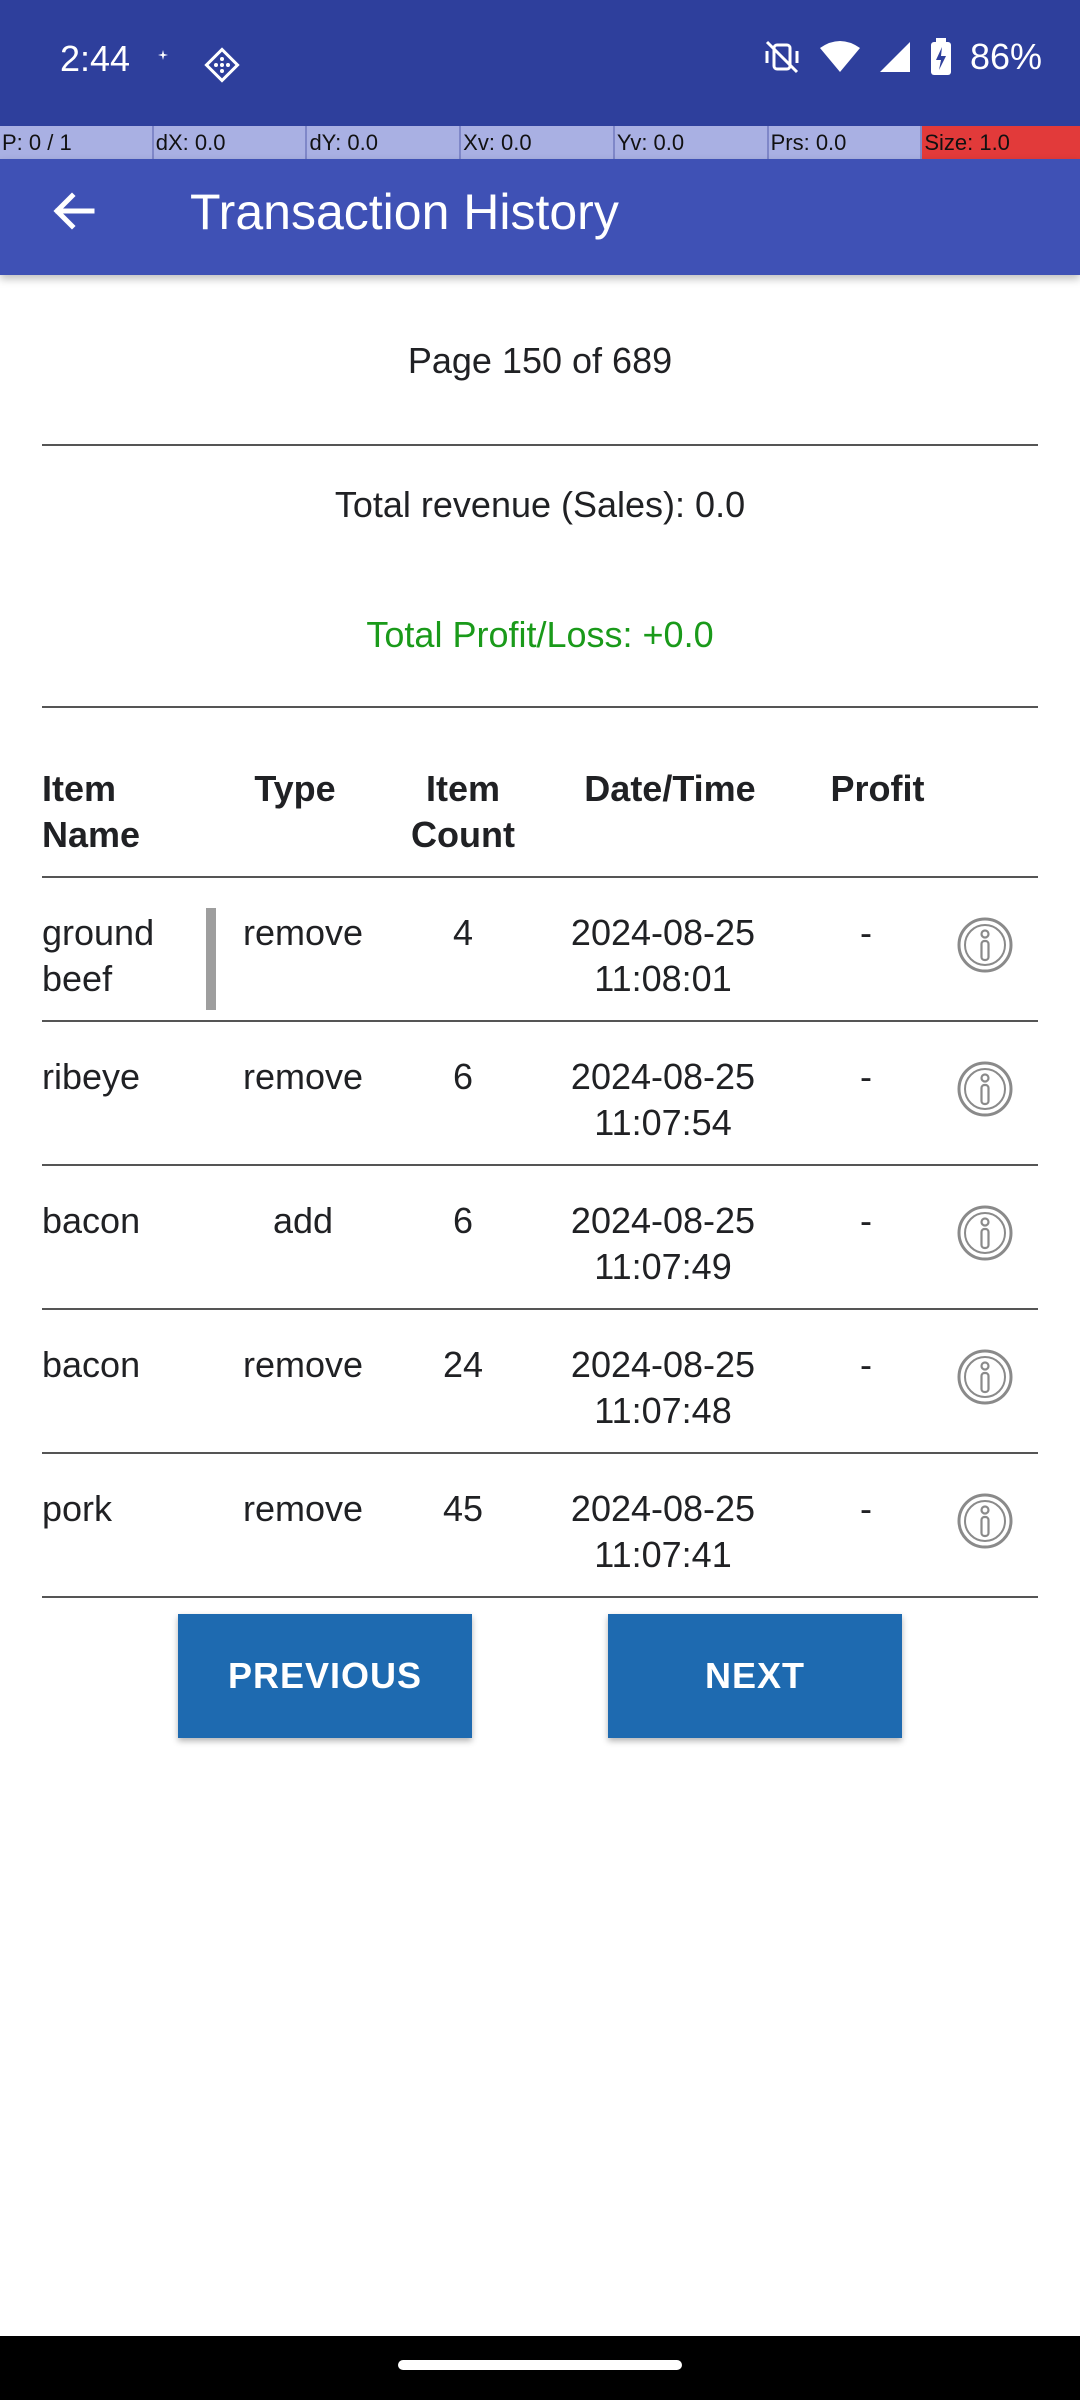 The width and height of the screenshot is (1080, 2400). I want to click on battery-percent: 86%, so click(1005, 56).